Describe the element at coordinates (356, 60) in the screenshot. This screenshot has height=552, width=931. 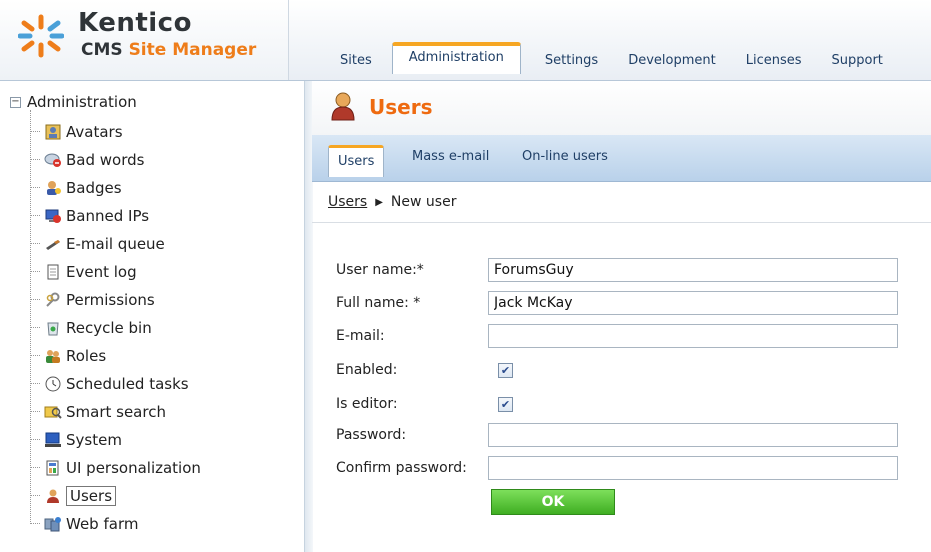
I see `tab-sites: Sites` at that location.